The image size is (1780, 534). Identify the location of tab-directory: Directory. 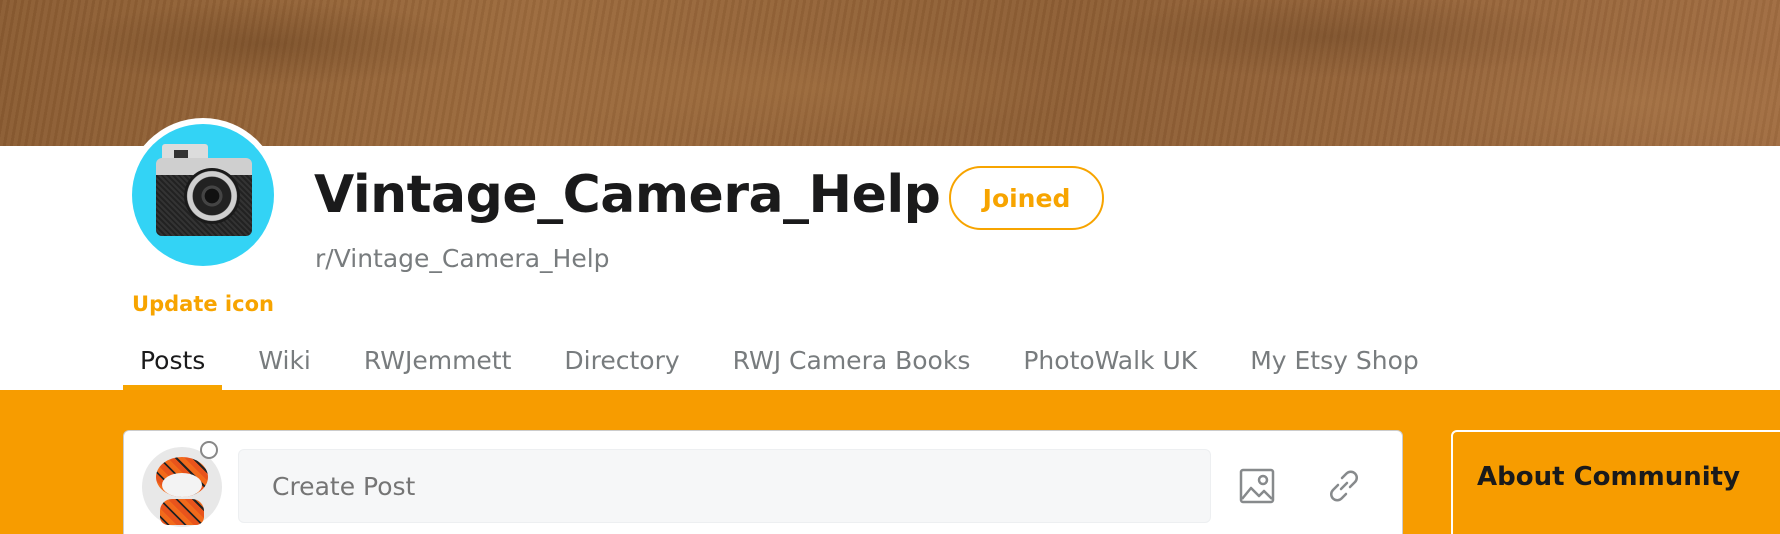
(621, 364).